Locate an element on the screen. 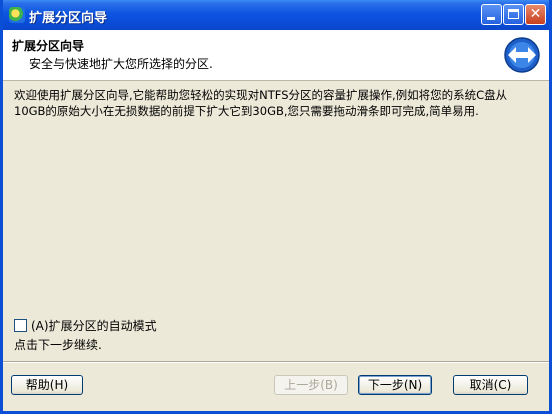 This screenshot has width=552, height=414. window-title: 扩展分区向导 is located at coordinates (68, 18).